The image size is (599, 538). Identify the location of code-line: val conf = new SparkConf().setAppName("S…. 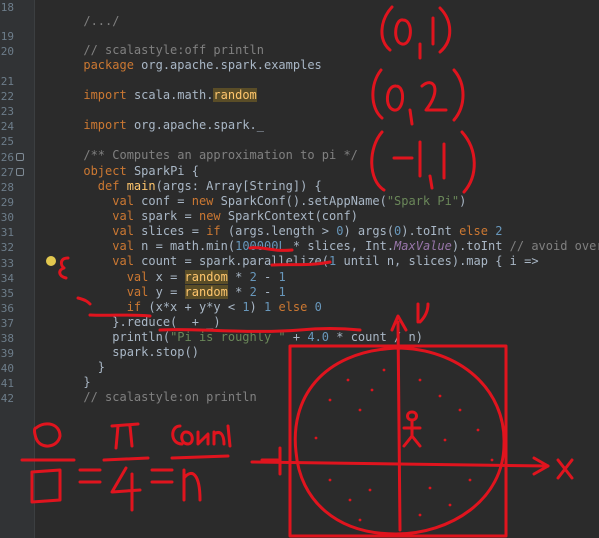
(253, 194).